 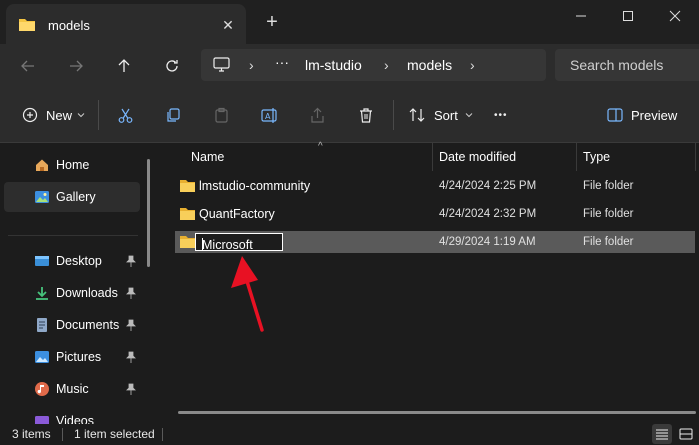 What do you see at coordinates (615, 115) in the screenshot?
I see `preview-pane-icon` at bounding box center [615, 115].